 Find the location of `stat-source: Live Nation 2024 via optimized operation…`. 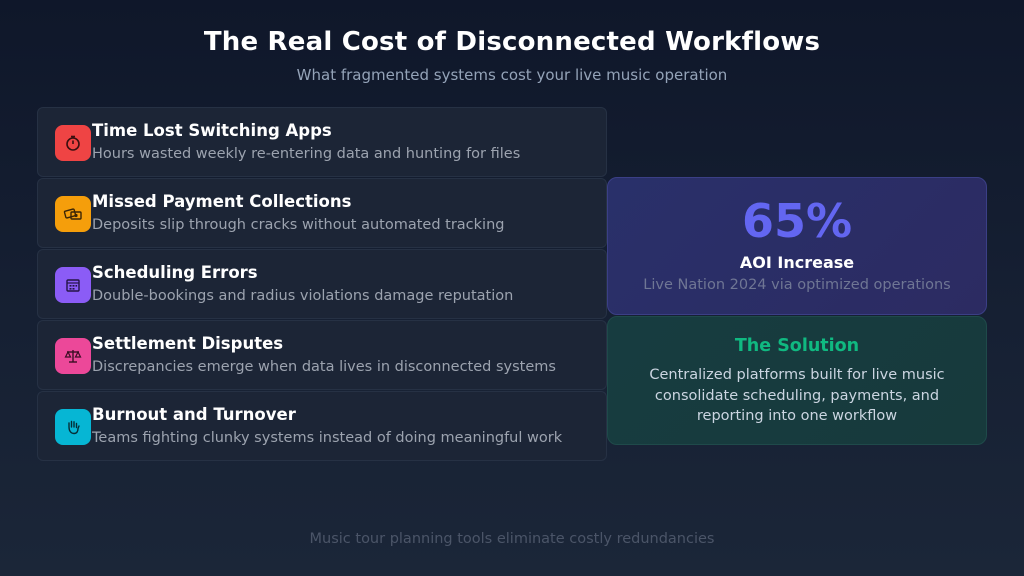

stat-source: Live Nation 2024 via optimized operation… is located at coordinates (797, 285).